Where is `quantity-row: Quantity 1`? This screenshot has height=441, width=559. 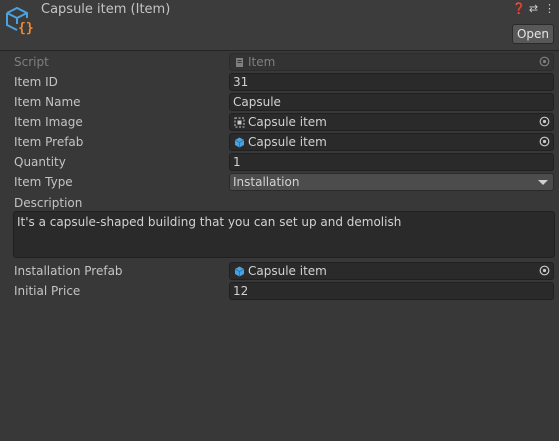 quantity-row: Quantity 1 is located at coordinates (279, 162).